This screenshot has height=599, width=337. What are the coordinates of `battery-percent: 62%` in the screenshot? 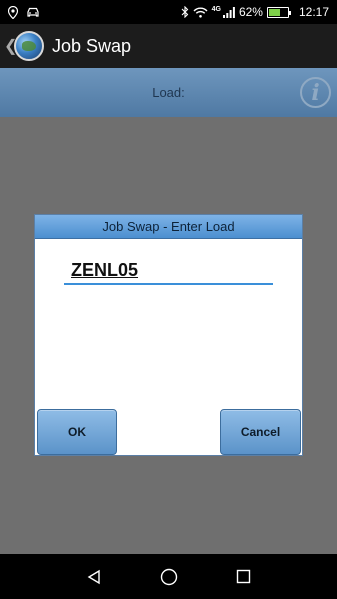 It's located at (250, 12).